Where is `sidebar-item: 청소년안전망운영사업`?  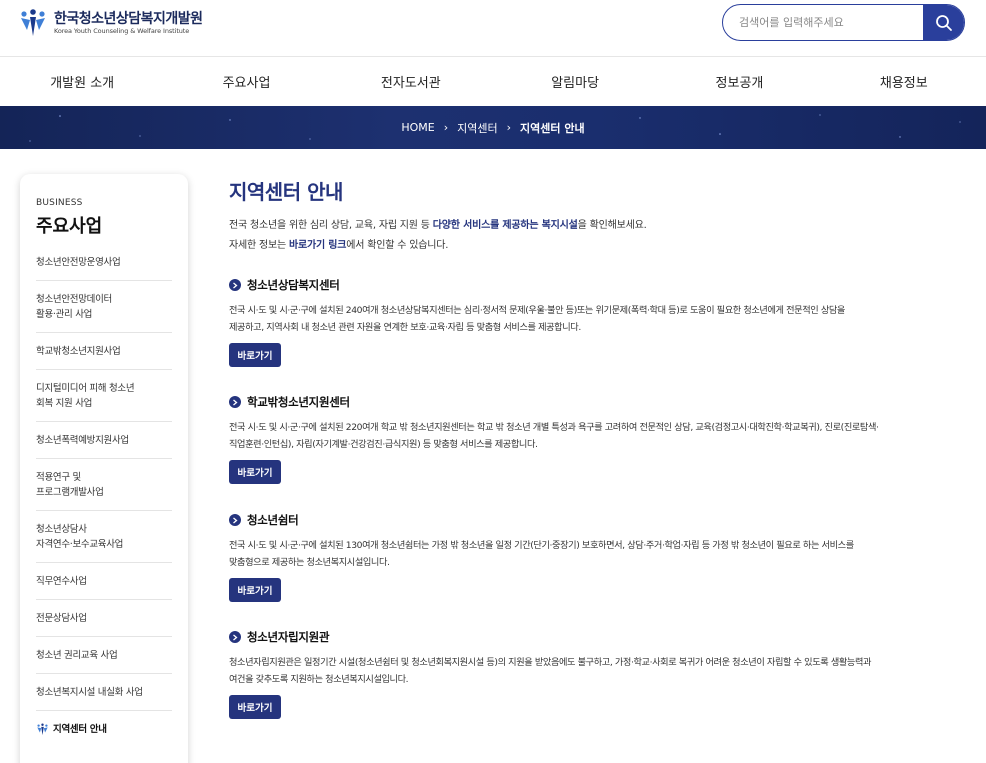 sidebar-item: 청소년안전망운영사업 is located at coordinates (104, 262).